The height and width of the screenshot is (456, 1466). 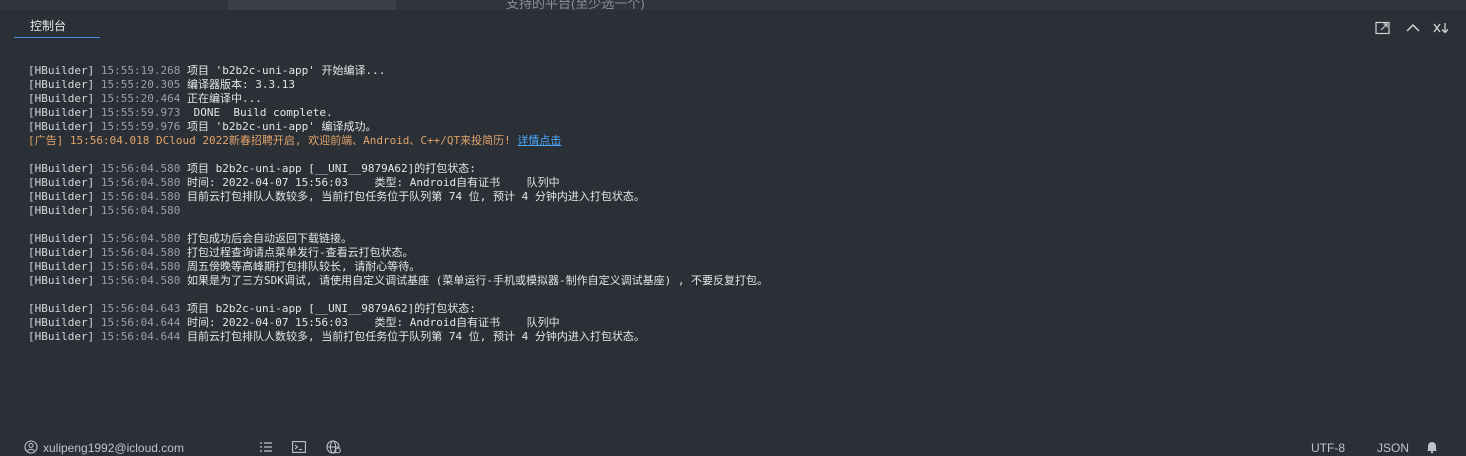 I want to click on user-email: xulipeng1992@icloud.com, so click(x=113, y=448).